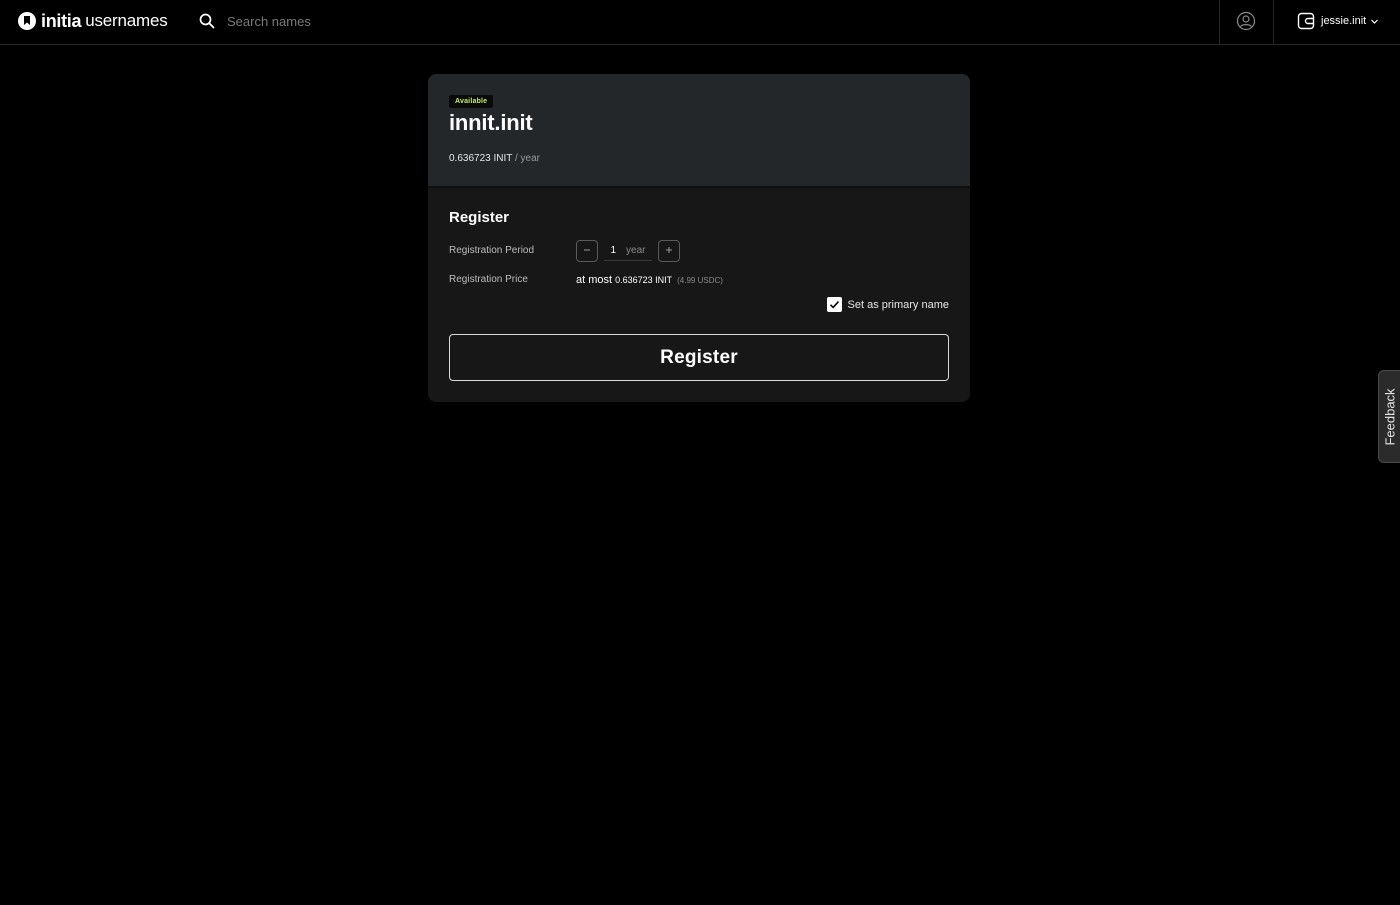 The width and height of the screenshot is (1400, 905). I want to click on plus-icon, so click(669, 250).